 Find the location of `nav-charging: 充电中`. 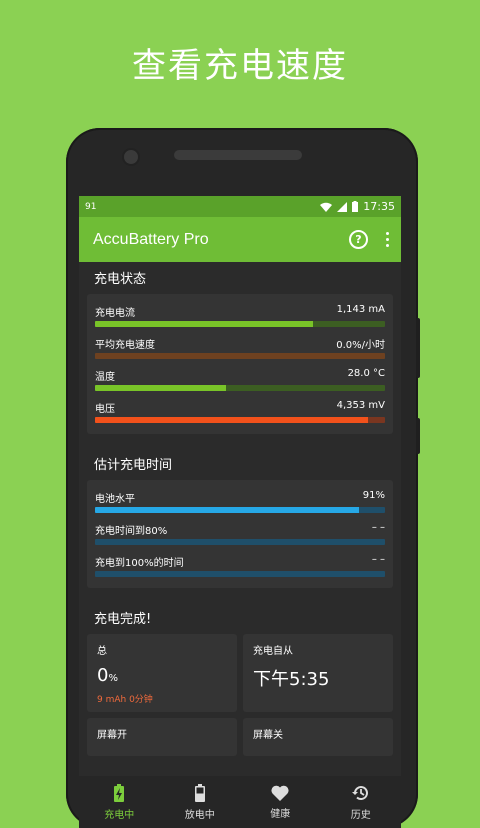

nav-charging: 充电中 is located at coordinates (119, 802).